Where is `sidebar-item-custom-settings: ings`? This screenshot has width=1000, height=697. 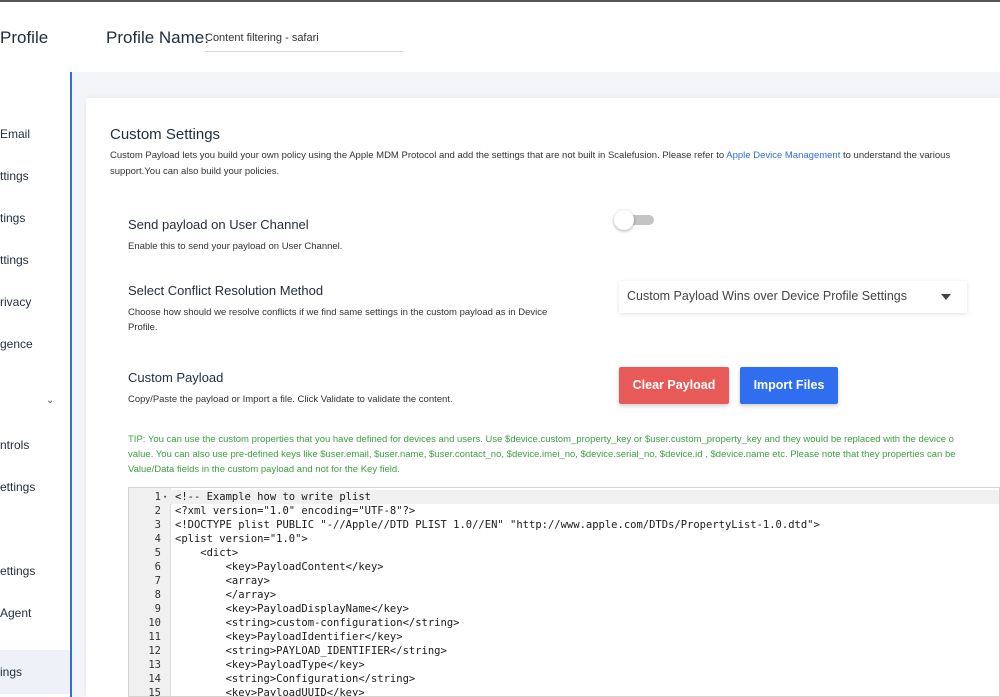 sidebar-item-custom-settings: ings is located at coordinates (35, 672).